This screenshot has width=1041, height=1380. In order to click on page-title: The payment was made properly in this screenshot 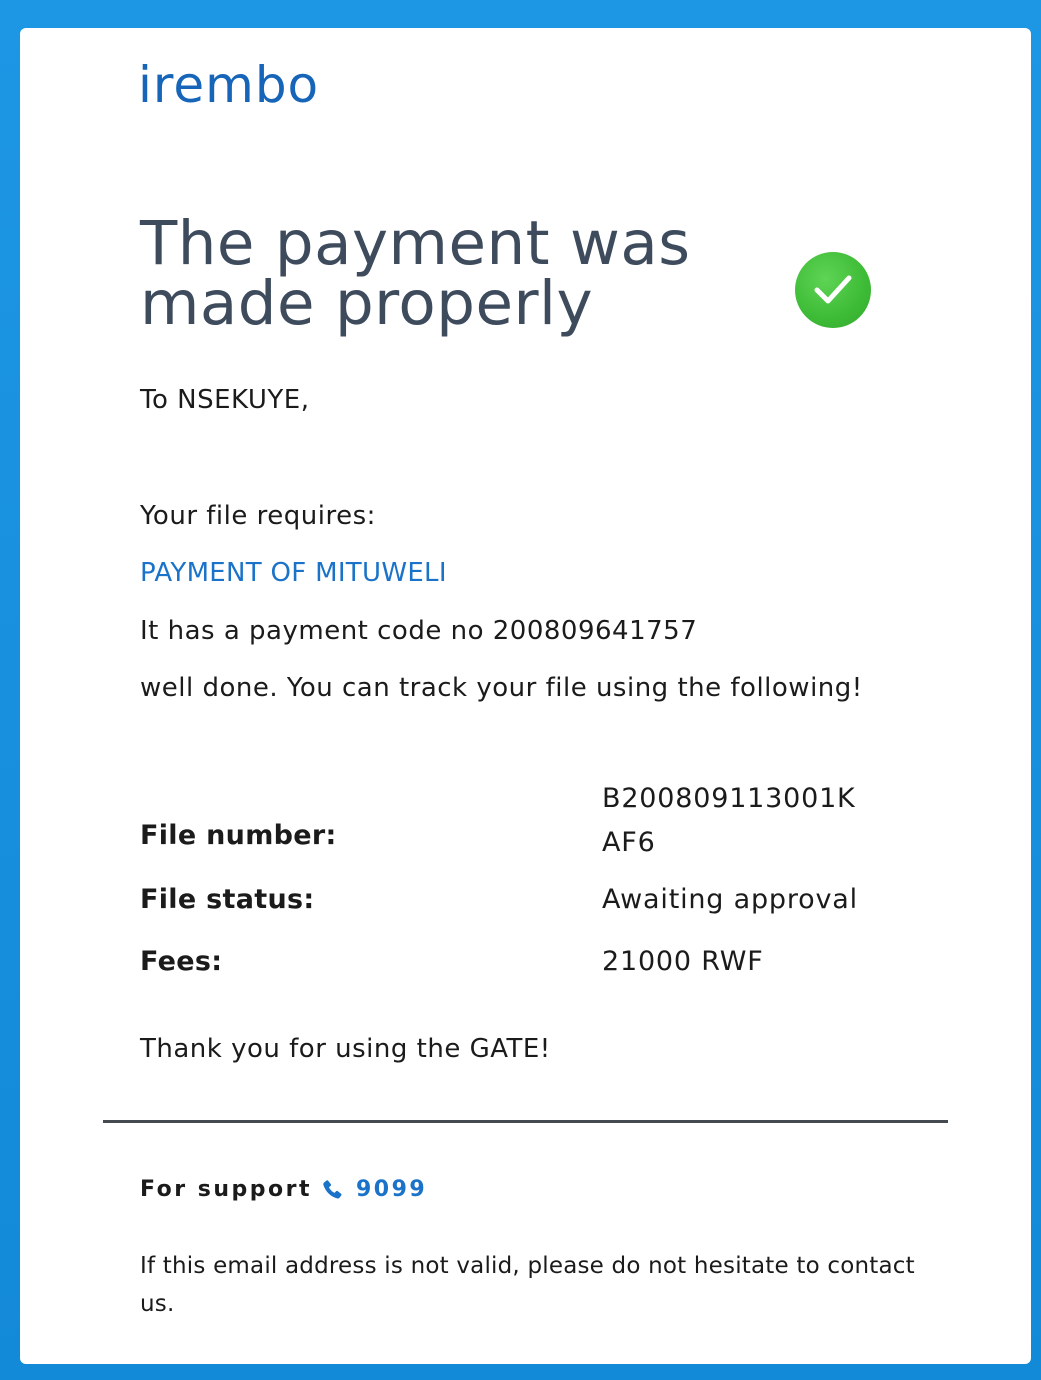, I will do `click(415, 273)`.